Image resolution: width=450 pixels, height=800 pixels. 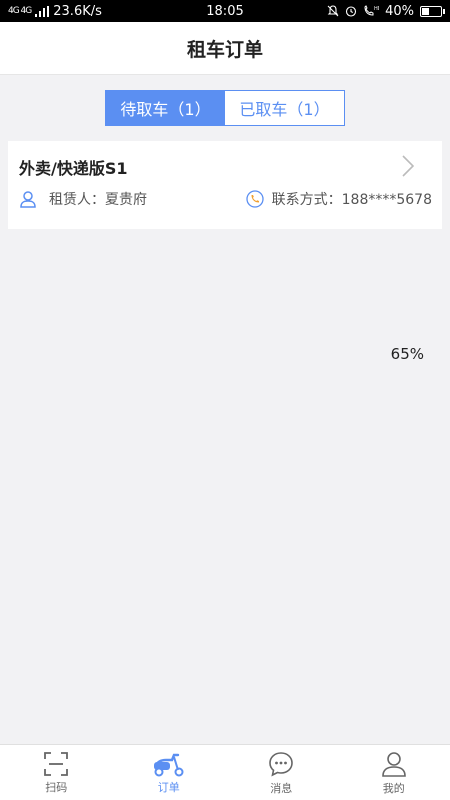 I want to click on svg-text: HD, so click(x=376, y=9).